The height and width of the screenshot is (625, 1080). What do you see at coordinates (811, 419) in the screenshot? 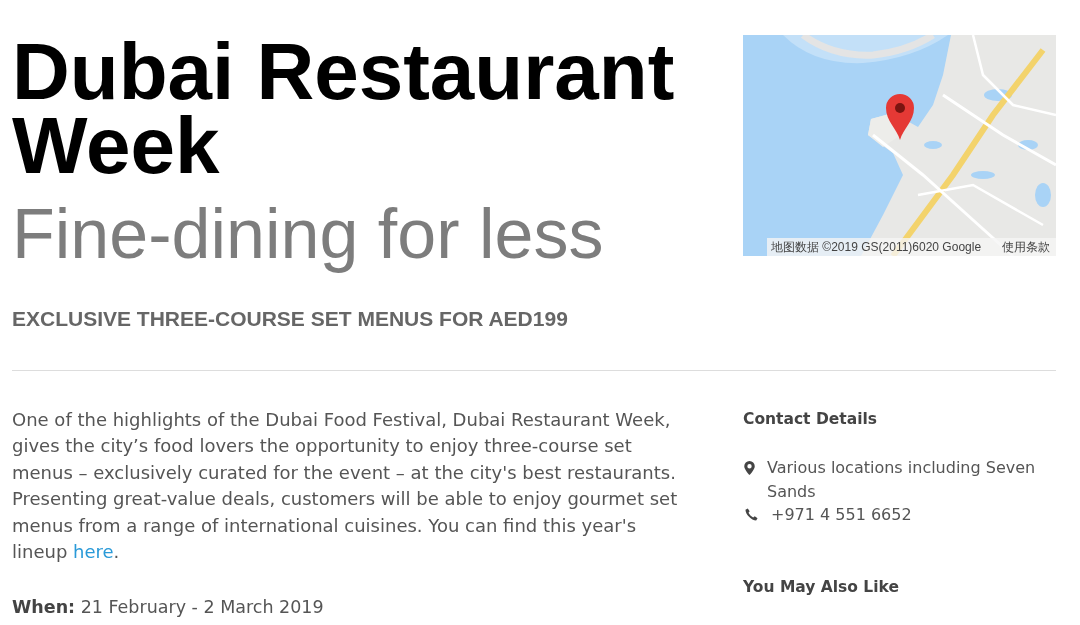
I see `contact-heading: Contact Details` at bounding box center [811, 419].